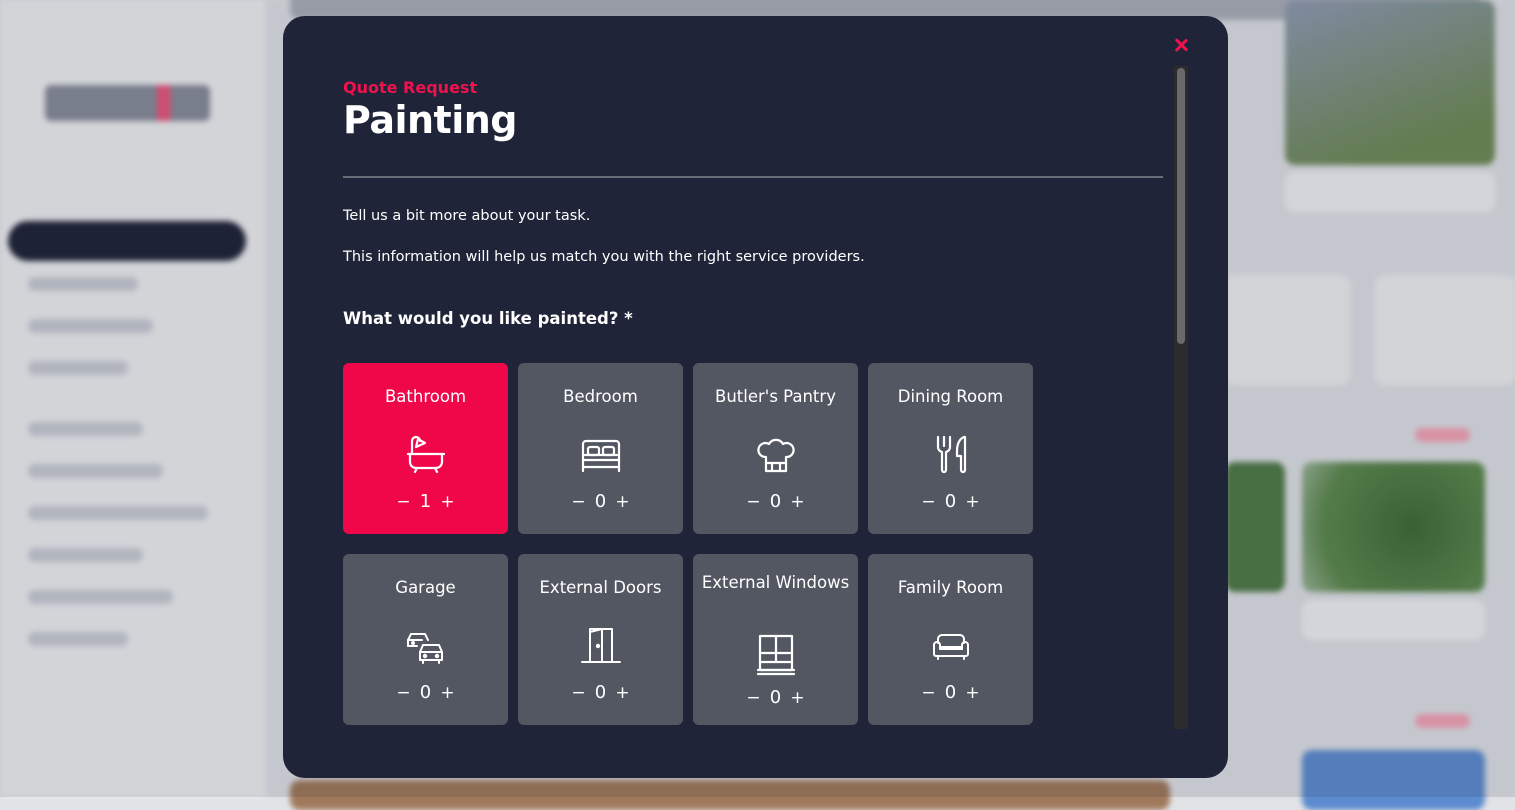  I want to click on door-icon, so click(601, 645).